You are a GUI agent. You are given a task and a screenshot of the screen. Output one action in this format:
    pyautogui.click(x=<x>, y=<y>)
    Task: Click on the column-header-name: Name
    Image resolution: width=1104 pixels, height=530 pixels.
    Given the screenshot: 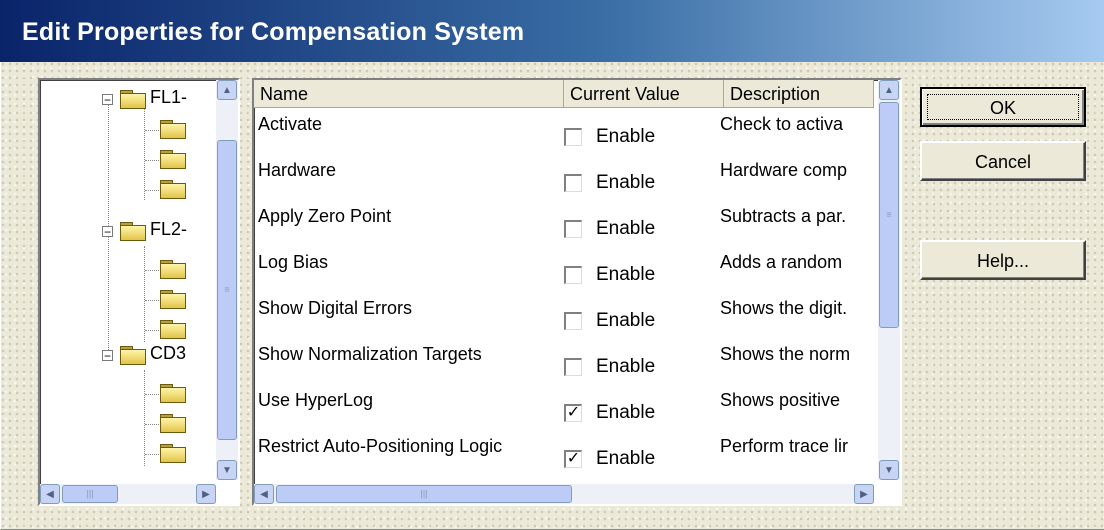 What is the action you would take?
    pyautogui.click(x=409, y=94)
    